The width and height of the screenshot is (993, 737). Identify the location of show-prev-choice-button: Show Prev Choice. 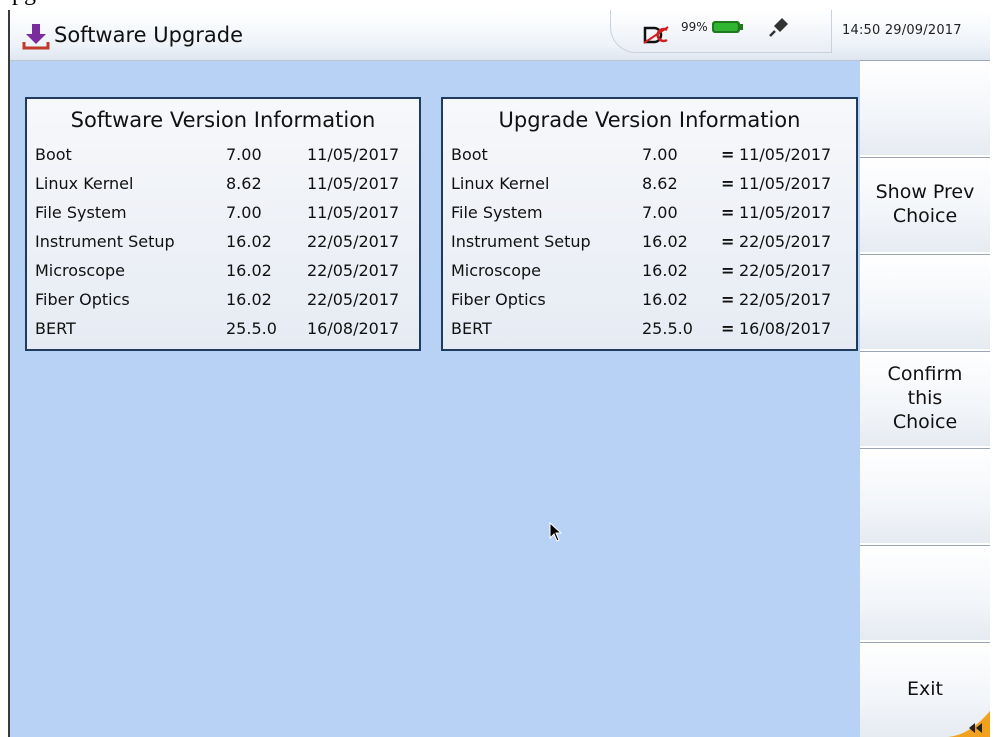
(925, 204).